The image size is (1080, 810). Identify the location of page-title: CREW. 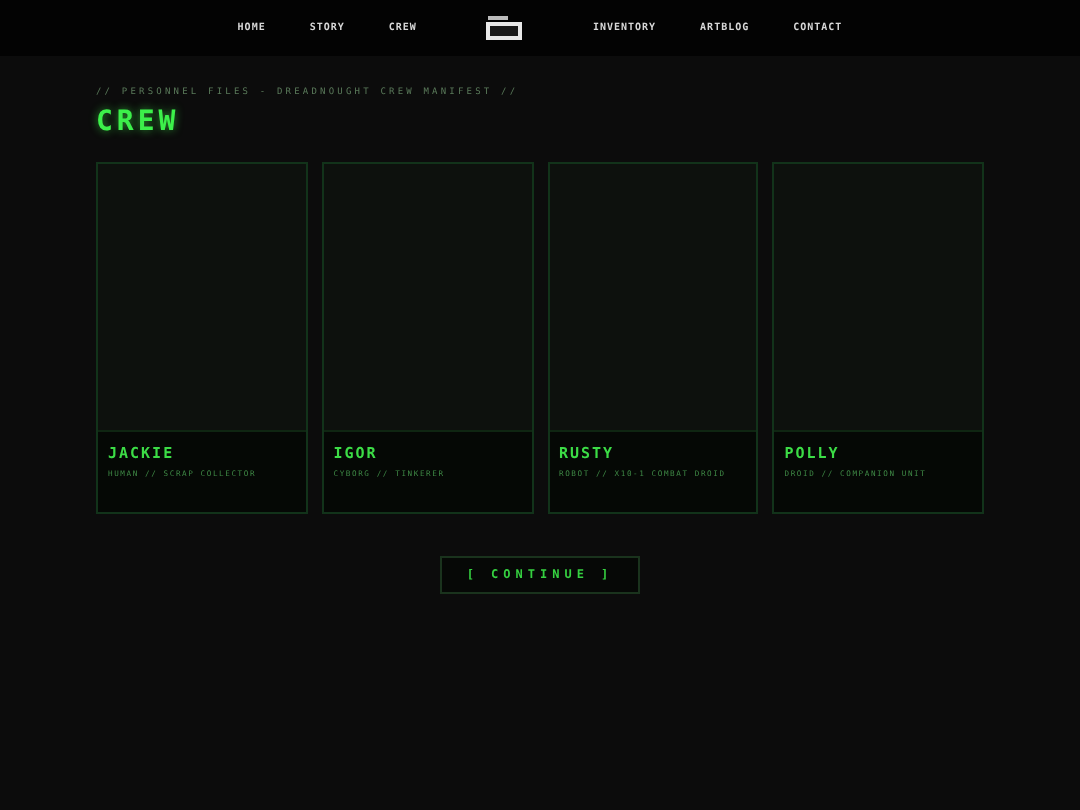
(139, 122).